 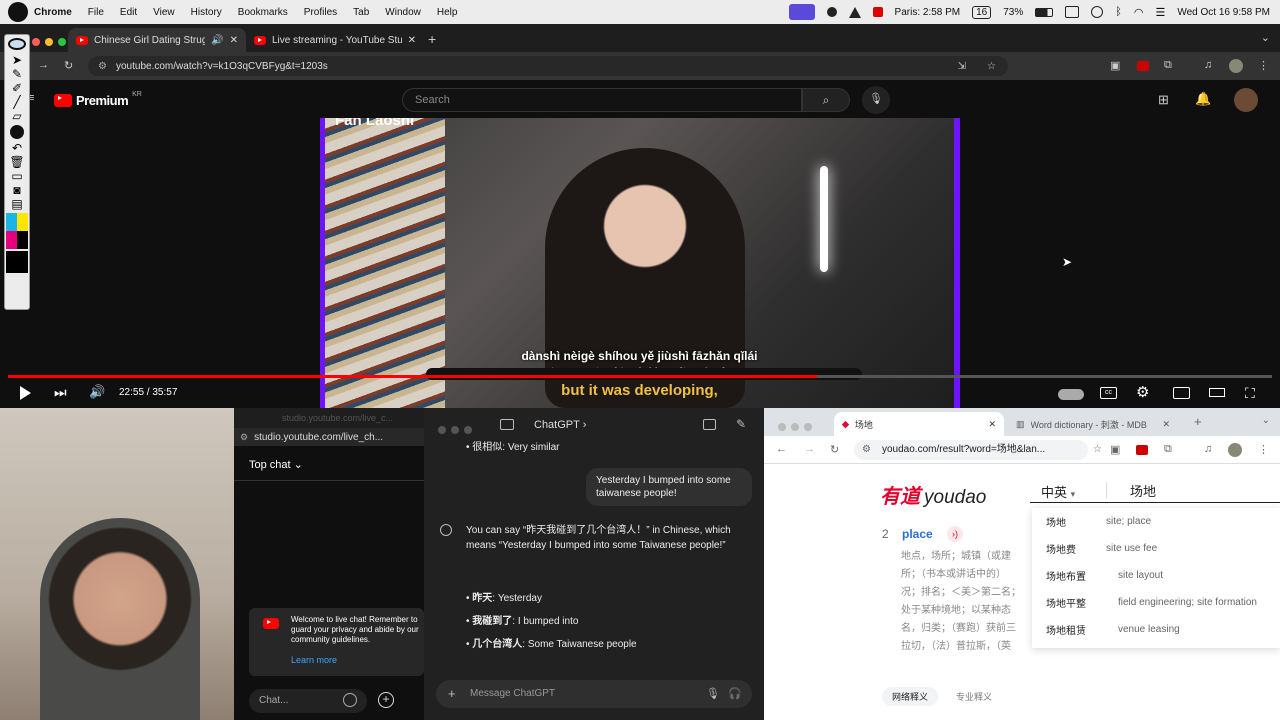 I want to click on settings-gear-icon: ⚙, so click(x=1142, y=392).